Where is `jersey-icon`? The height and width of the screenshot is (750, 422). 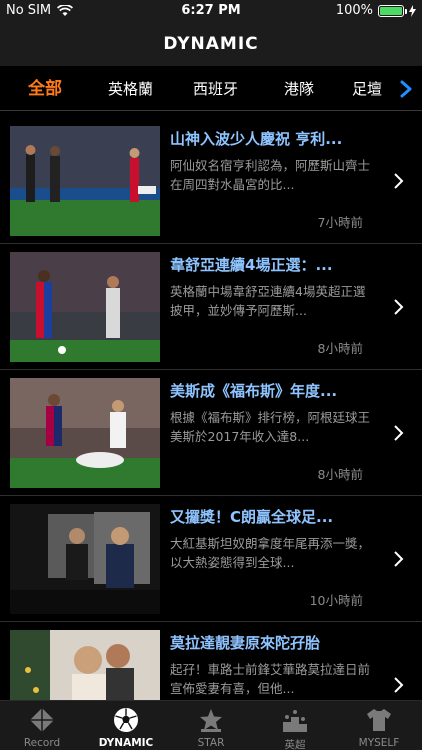 jersey-icon is located at coordinates (379, 720).